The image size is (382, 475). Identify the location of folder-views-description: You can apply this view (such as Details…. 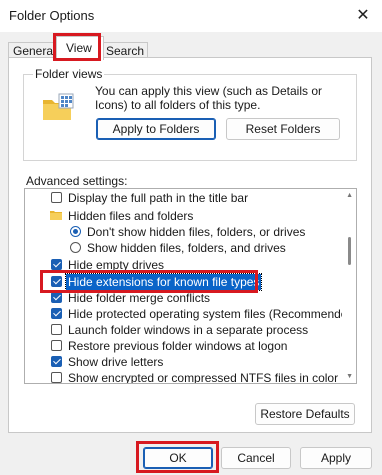
(209, 98).